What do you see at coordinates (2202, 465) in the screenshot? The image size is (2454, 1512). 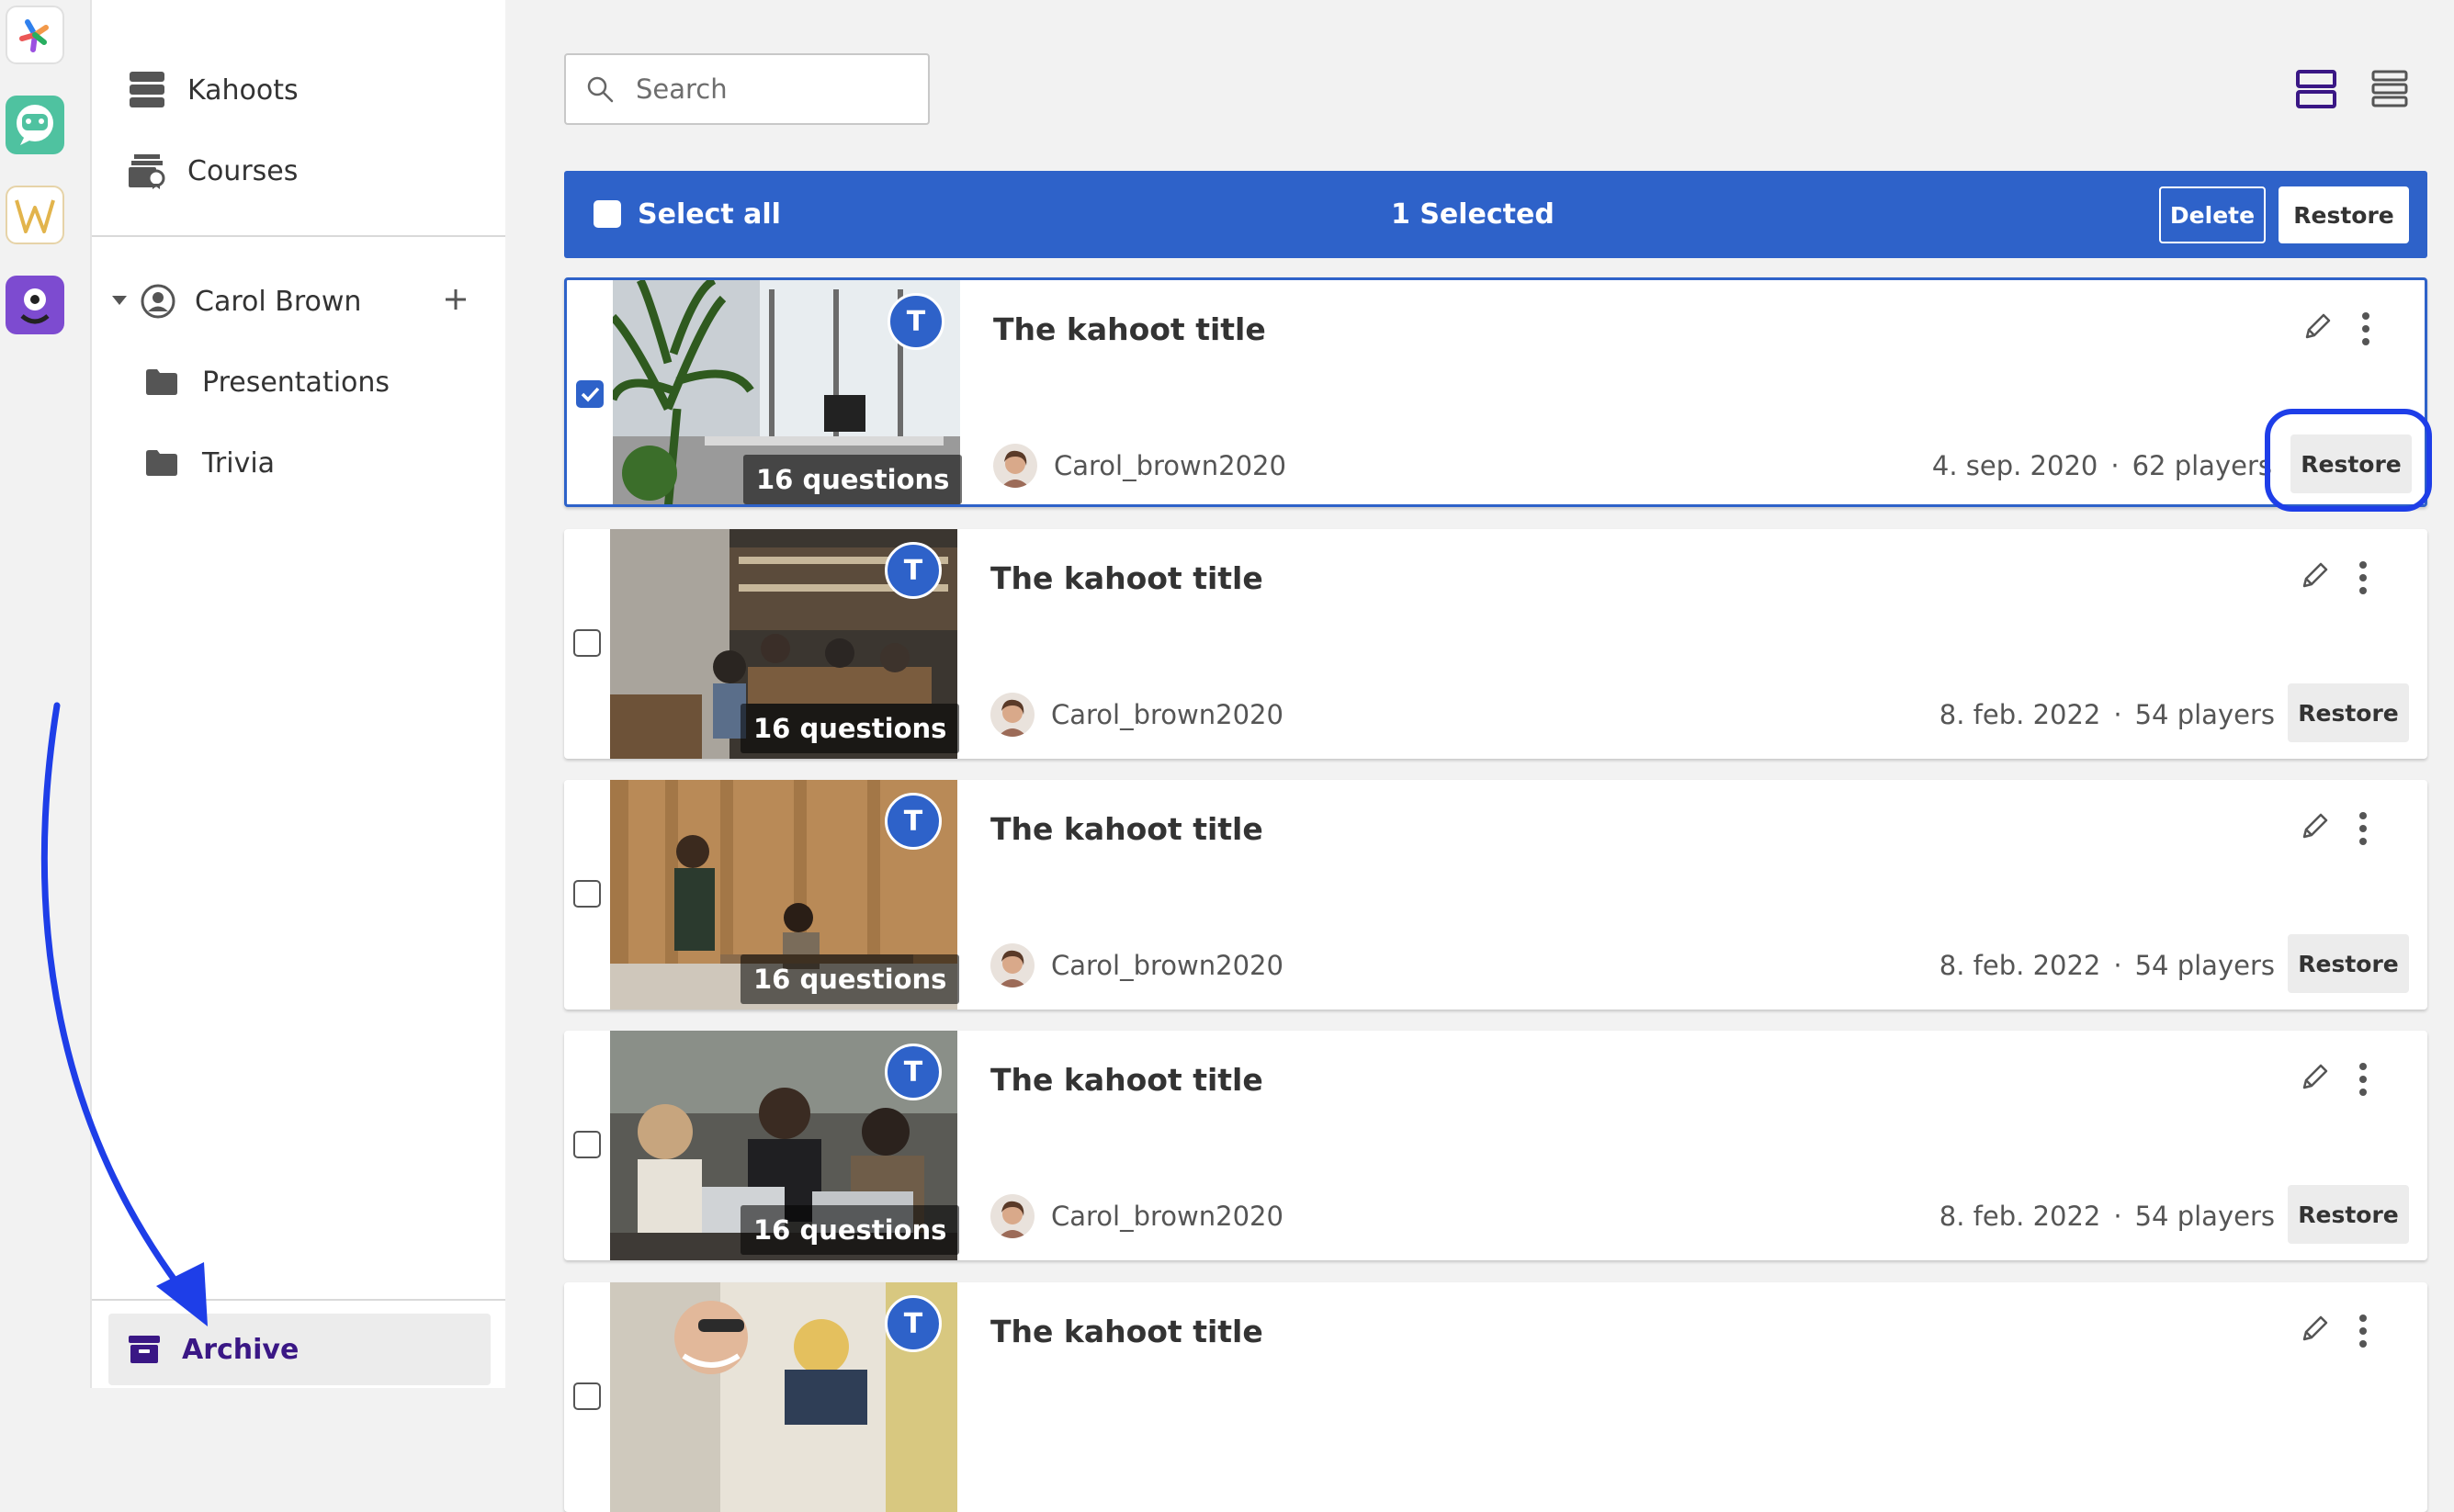 I see `player-count: 62 players` at bounding box center [2202, 465].